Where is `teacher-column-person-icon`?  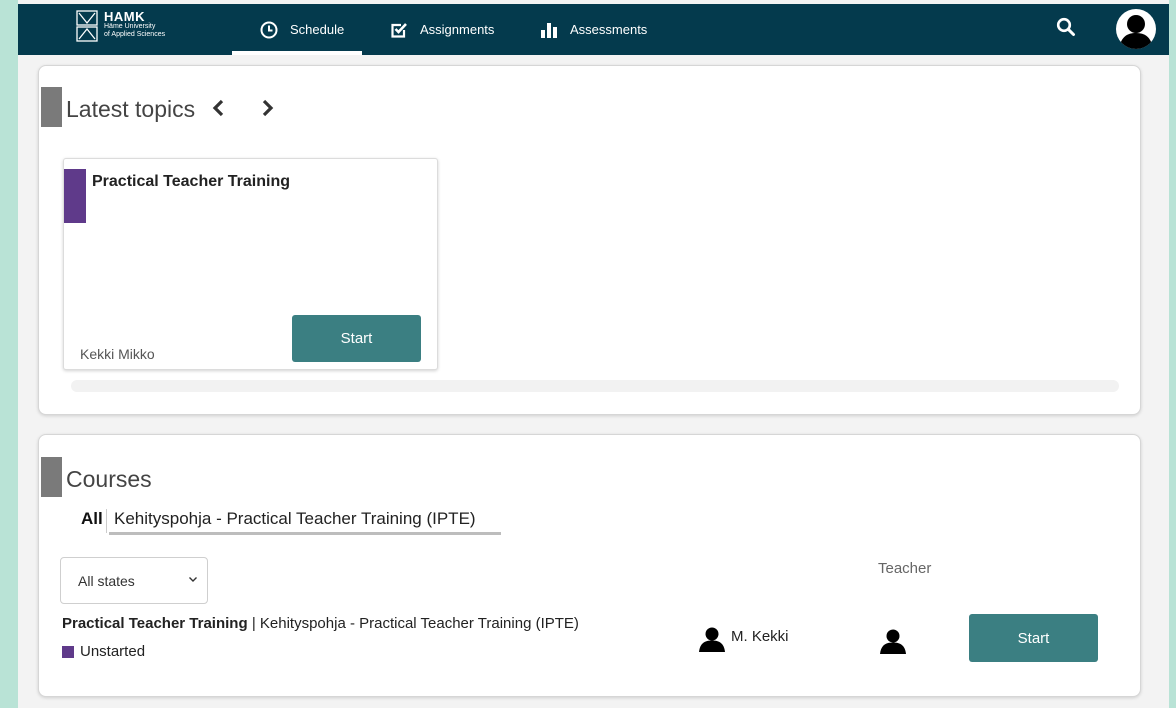
teacher-column-person-icon is located at coordinates (893, 643).